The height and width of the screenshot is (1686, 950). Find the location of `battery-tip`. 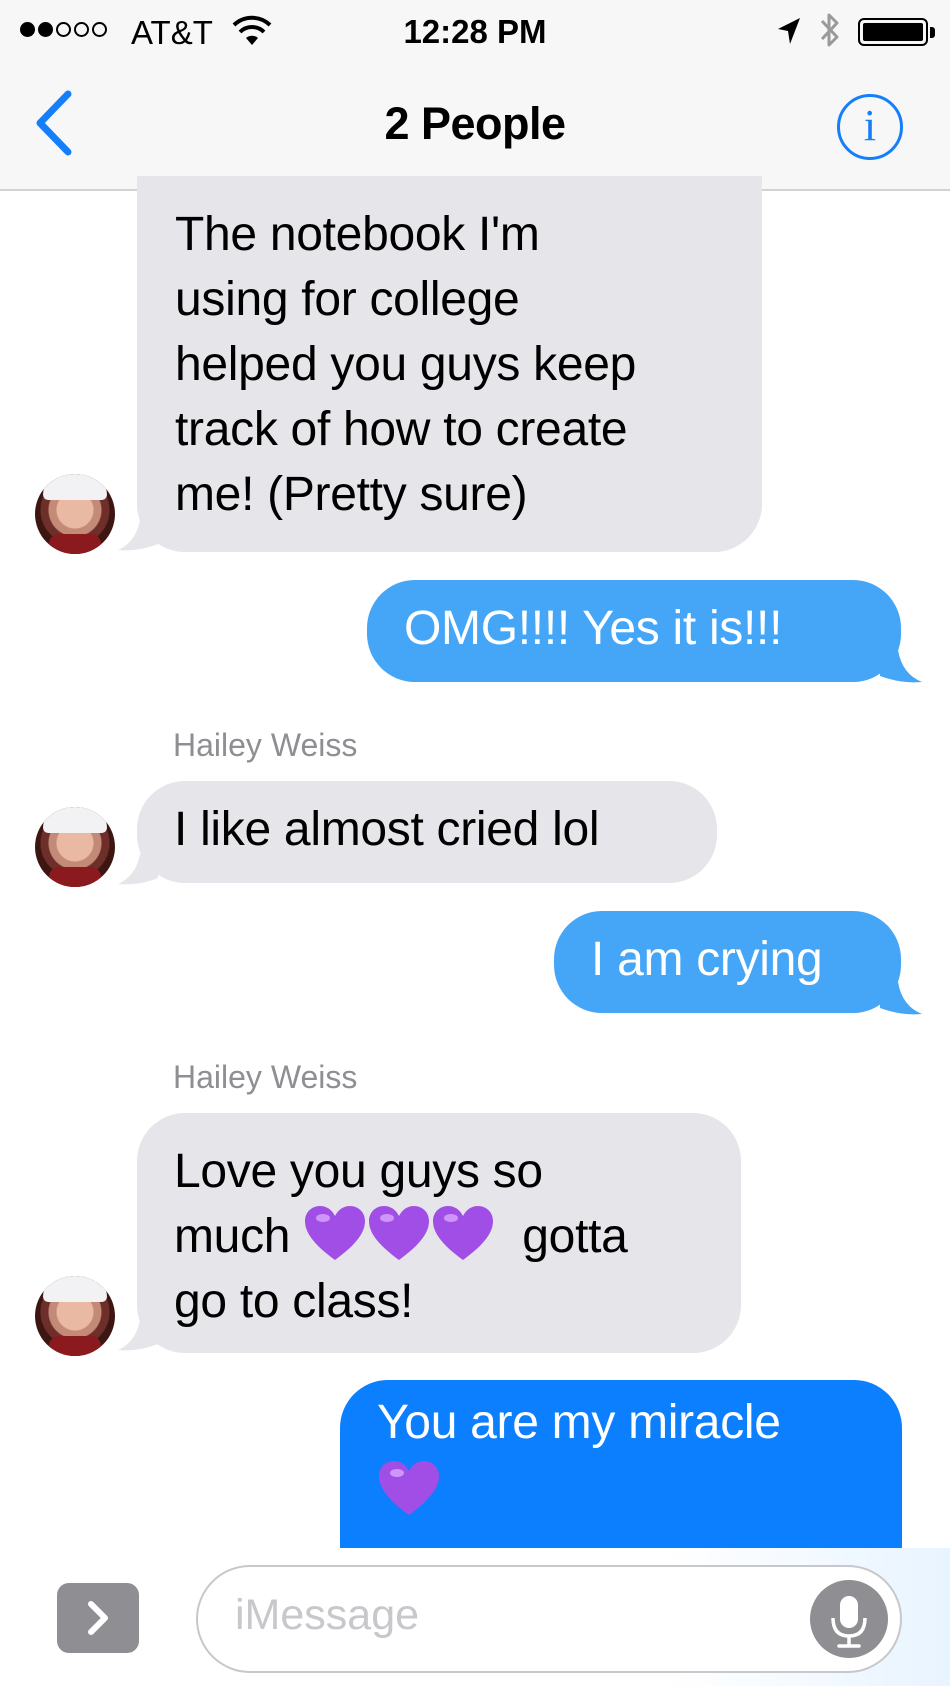

battery-tip is located at coordinates (932, 32).